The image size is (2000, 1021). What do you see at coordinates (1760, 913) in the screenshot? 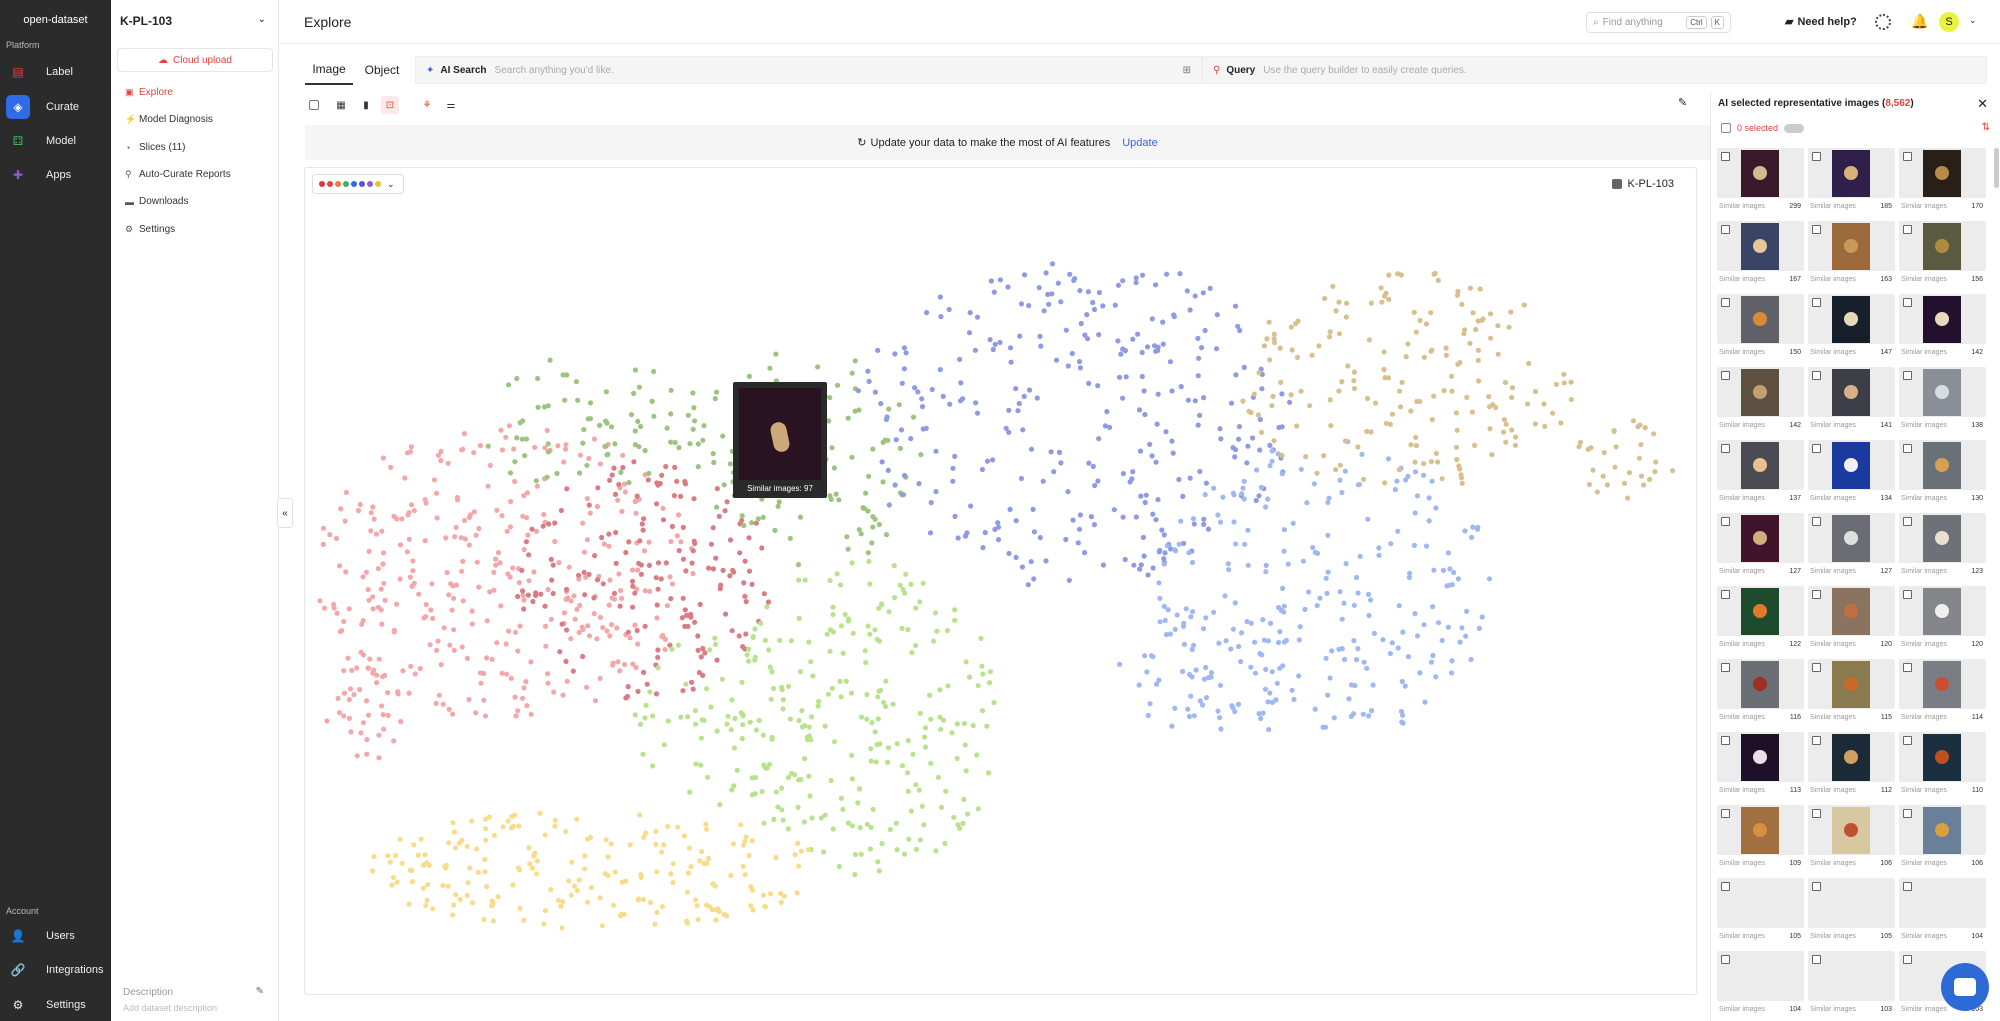
I see `representative-image-card: Similar images 105` at bounding box center [1760, 913].